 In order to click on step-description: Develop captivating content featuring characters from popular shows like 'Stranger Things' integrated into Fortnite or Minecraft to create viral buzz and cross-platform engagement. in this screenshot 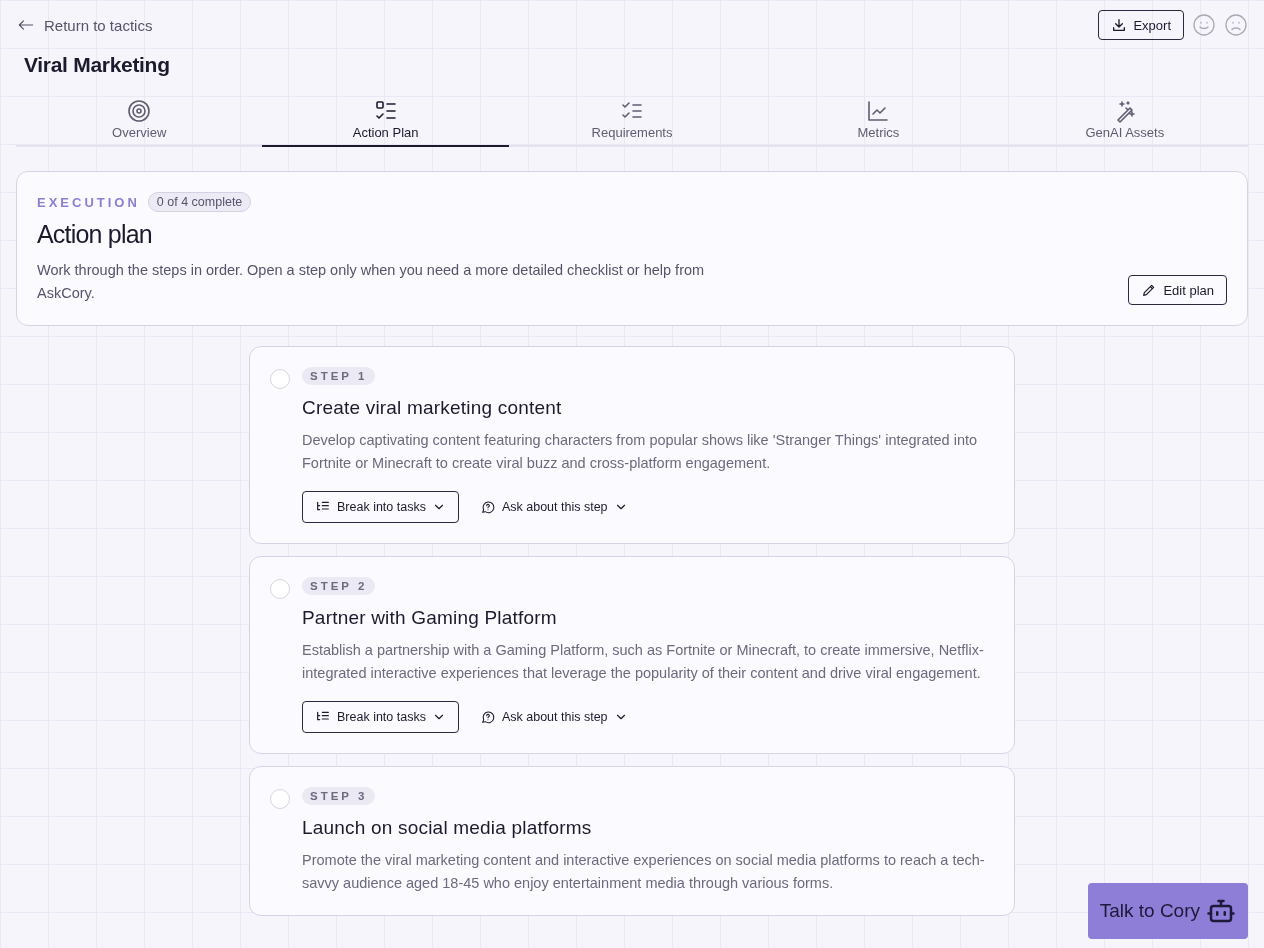, I will do `click(640, 452)`.